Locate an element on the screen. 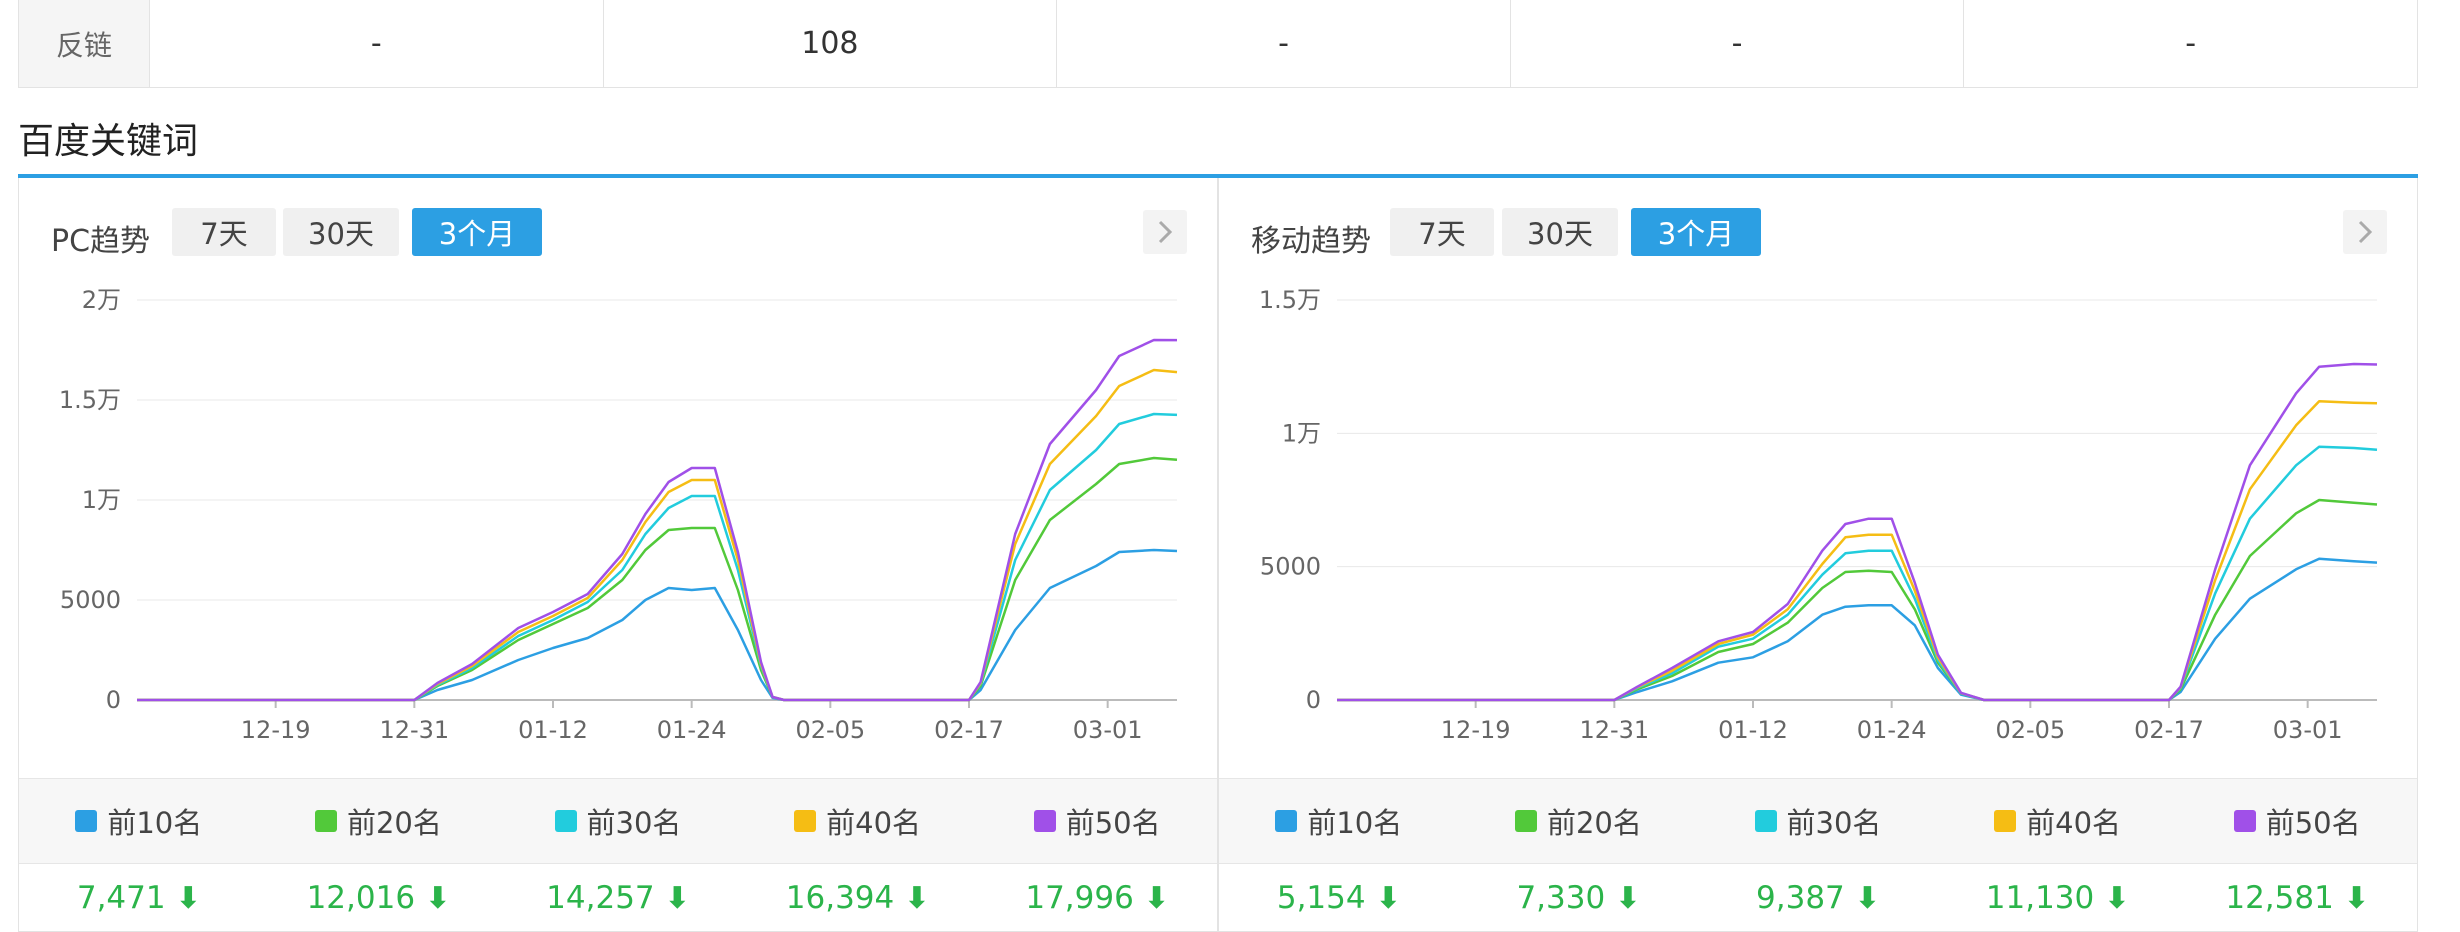 The image size is (2460, 932). x-tick-label: 01-12 is located at coordinates (553, 730).